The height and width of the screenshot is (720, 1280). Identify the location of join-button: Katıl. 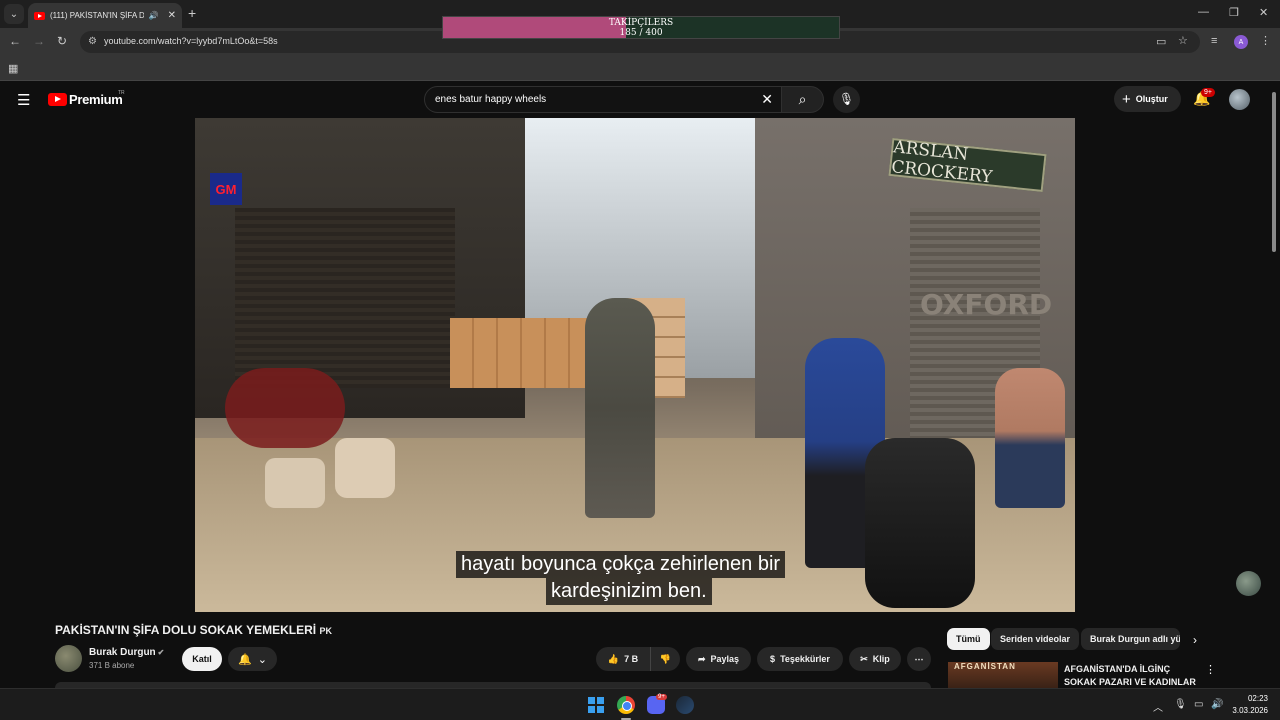
(202, 659).